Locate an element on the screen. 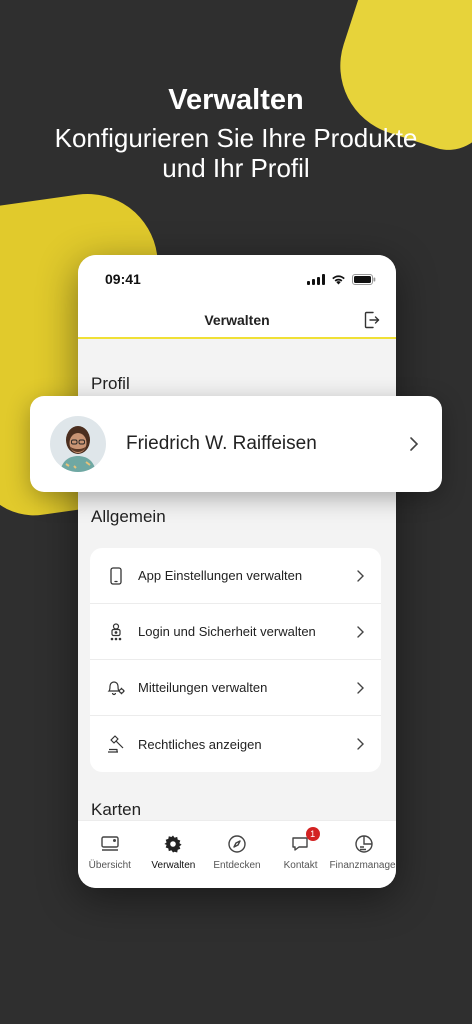 The height and width of the screenshot is (1024, 472). tab-verwalten: Verwalten is located at coordinates (173, 860).